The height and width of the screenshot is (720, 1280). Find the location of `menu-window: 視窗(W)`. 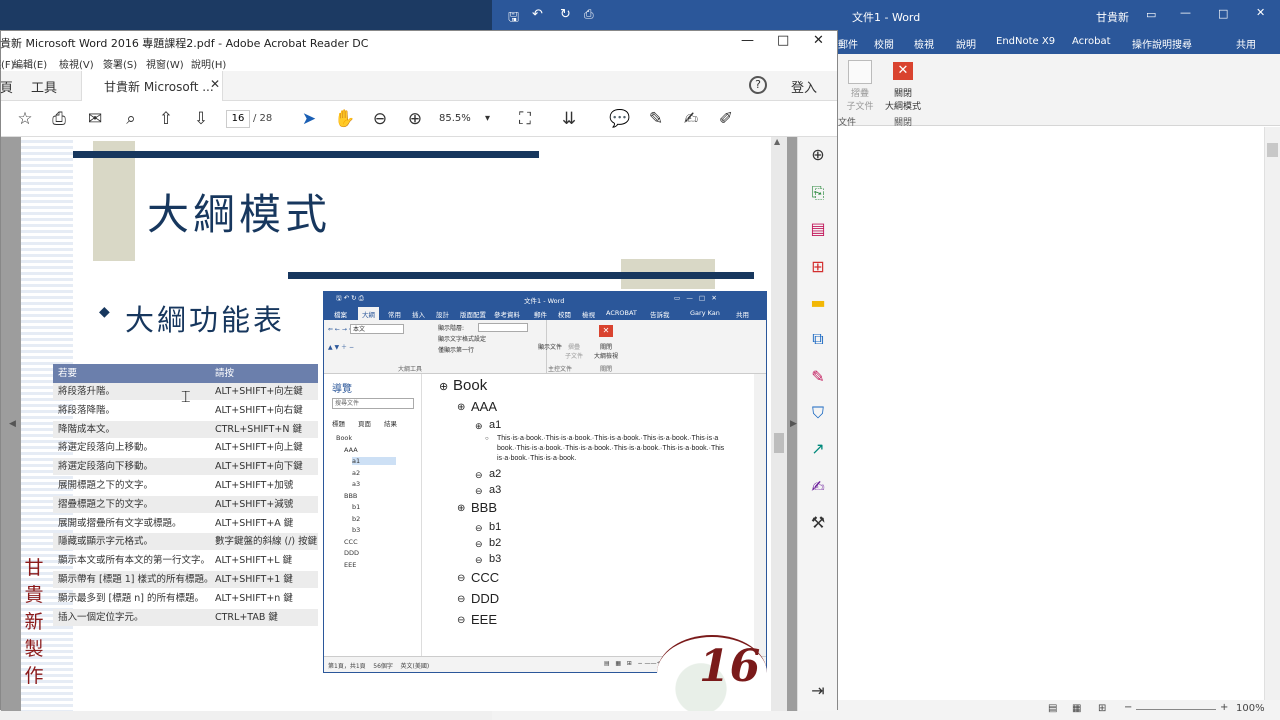

menu-window: 視窗(W) is located at coordinates (165, 63).